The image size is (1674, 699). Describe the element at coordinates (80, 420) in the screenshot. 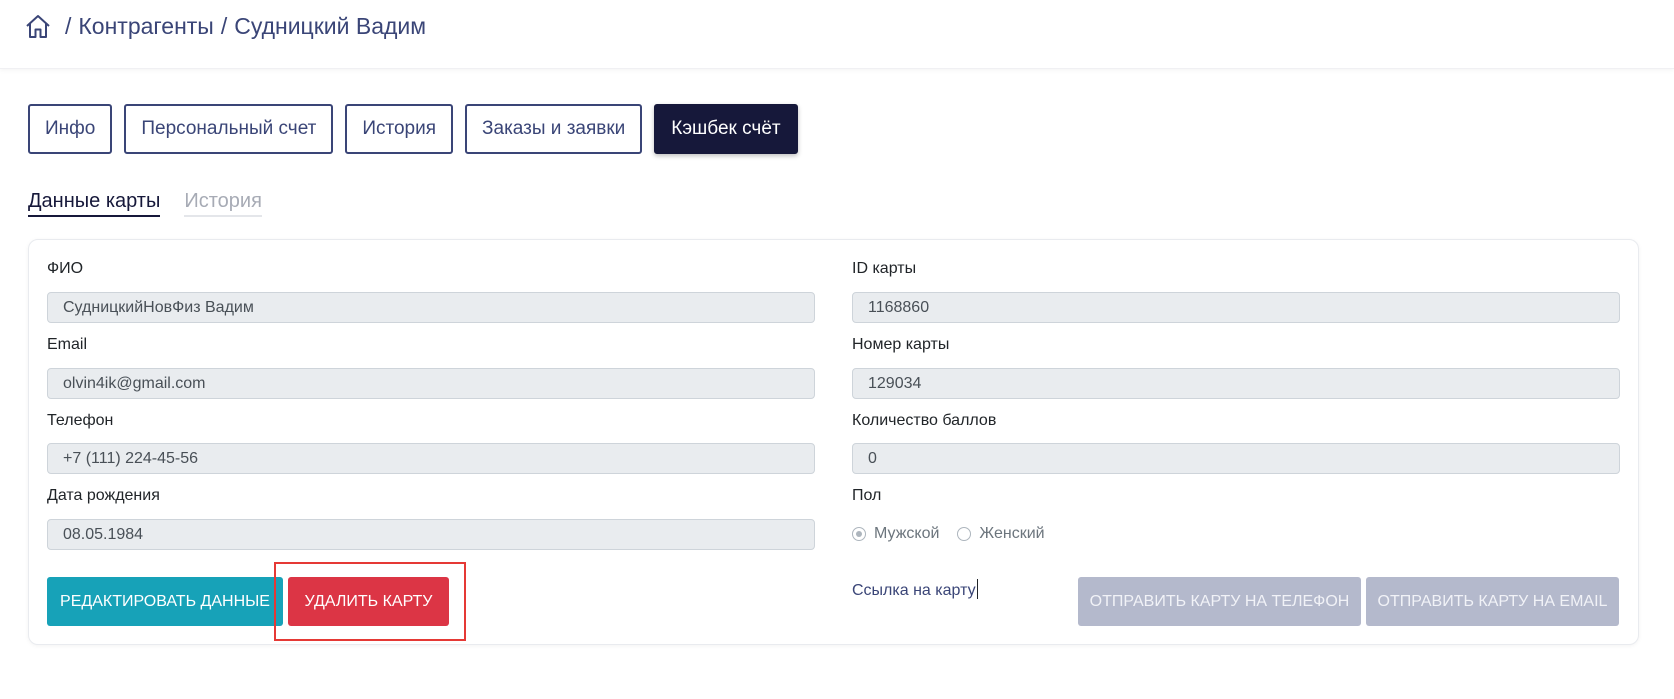

I see `phone-label: Телефон` at that location.